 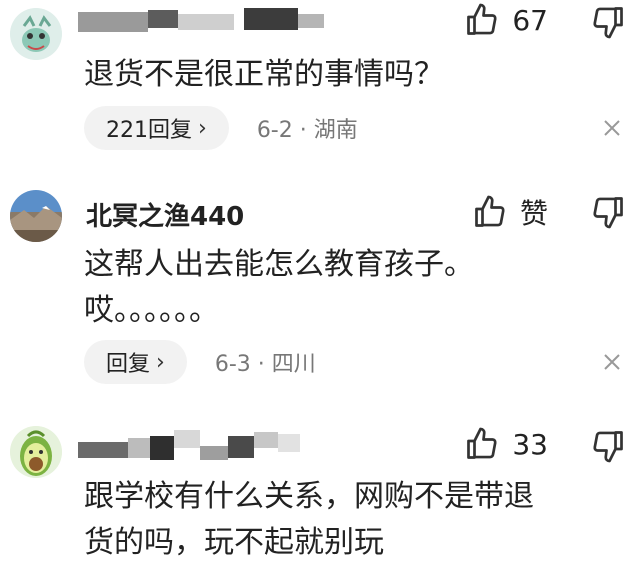 I want to click on date-location: 6-2 · 湖南, so click(x=307, y=130).